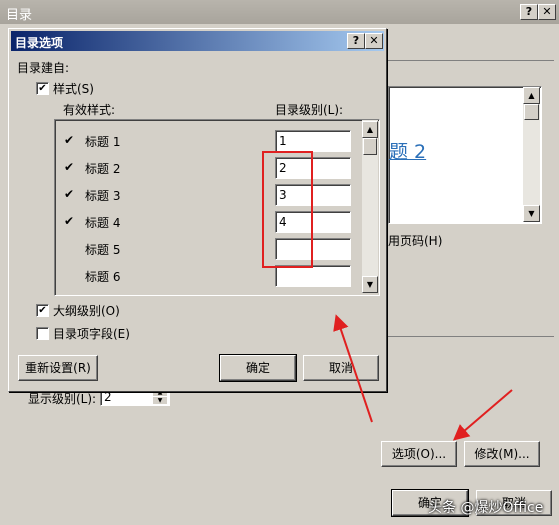 The image size is (559, 525). I want to click on arrow-to-options, so click(482, 415).